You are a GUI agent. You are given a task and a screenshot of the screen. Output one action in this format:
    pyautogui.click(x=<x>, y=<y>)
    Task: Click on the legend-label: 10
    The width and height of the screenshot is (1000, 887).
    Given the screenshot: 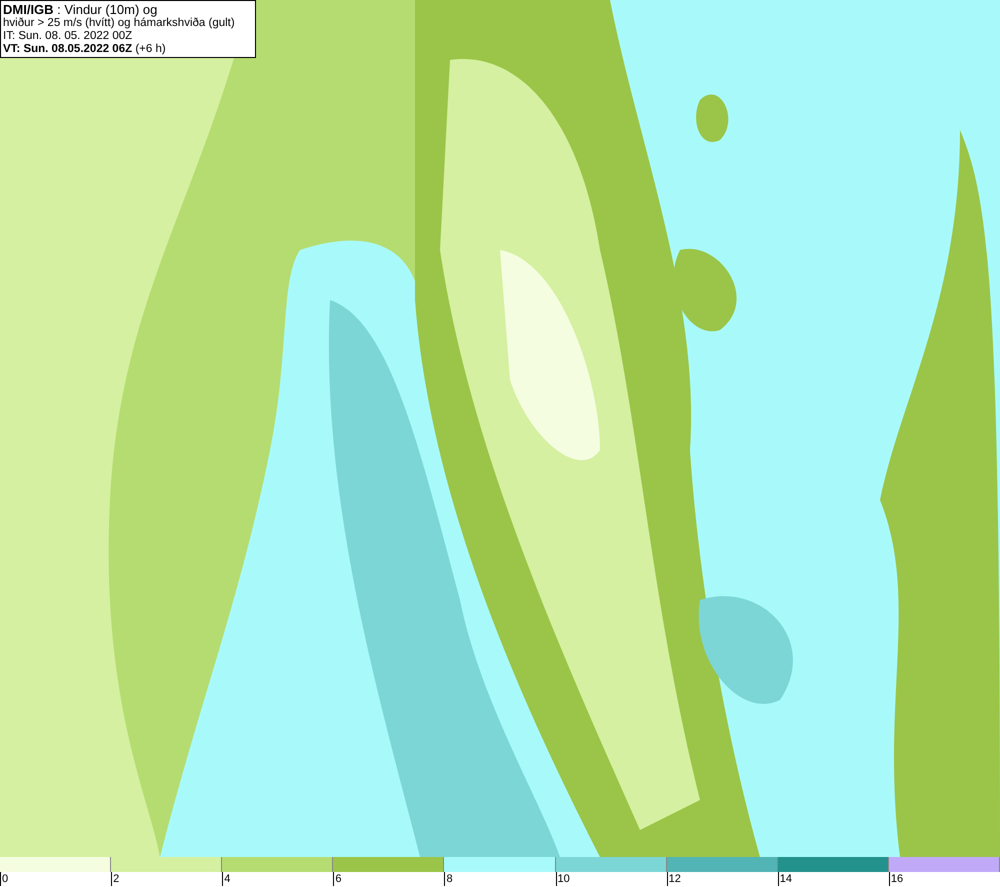 What is the action you would take?
    pyautogui.click(x=563, y=879)
    